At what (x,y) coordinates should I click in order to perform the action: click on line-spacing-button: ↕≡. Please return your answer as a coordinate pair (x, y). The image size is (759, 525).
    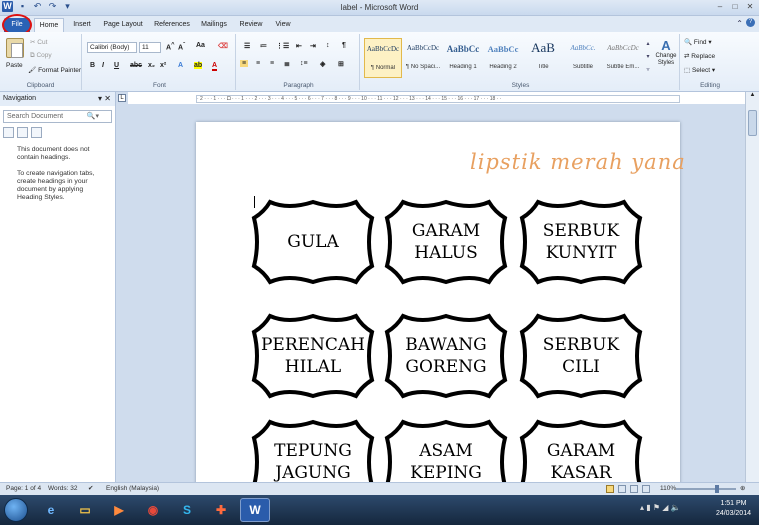
    Looking at the image, I should click on (304, 63).